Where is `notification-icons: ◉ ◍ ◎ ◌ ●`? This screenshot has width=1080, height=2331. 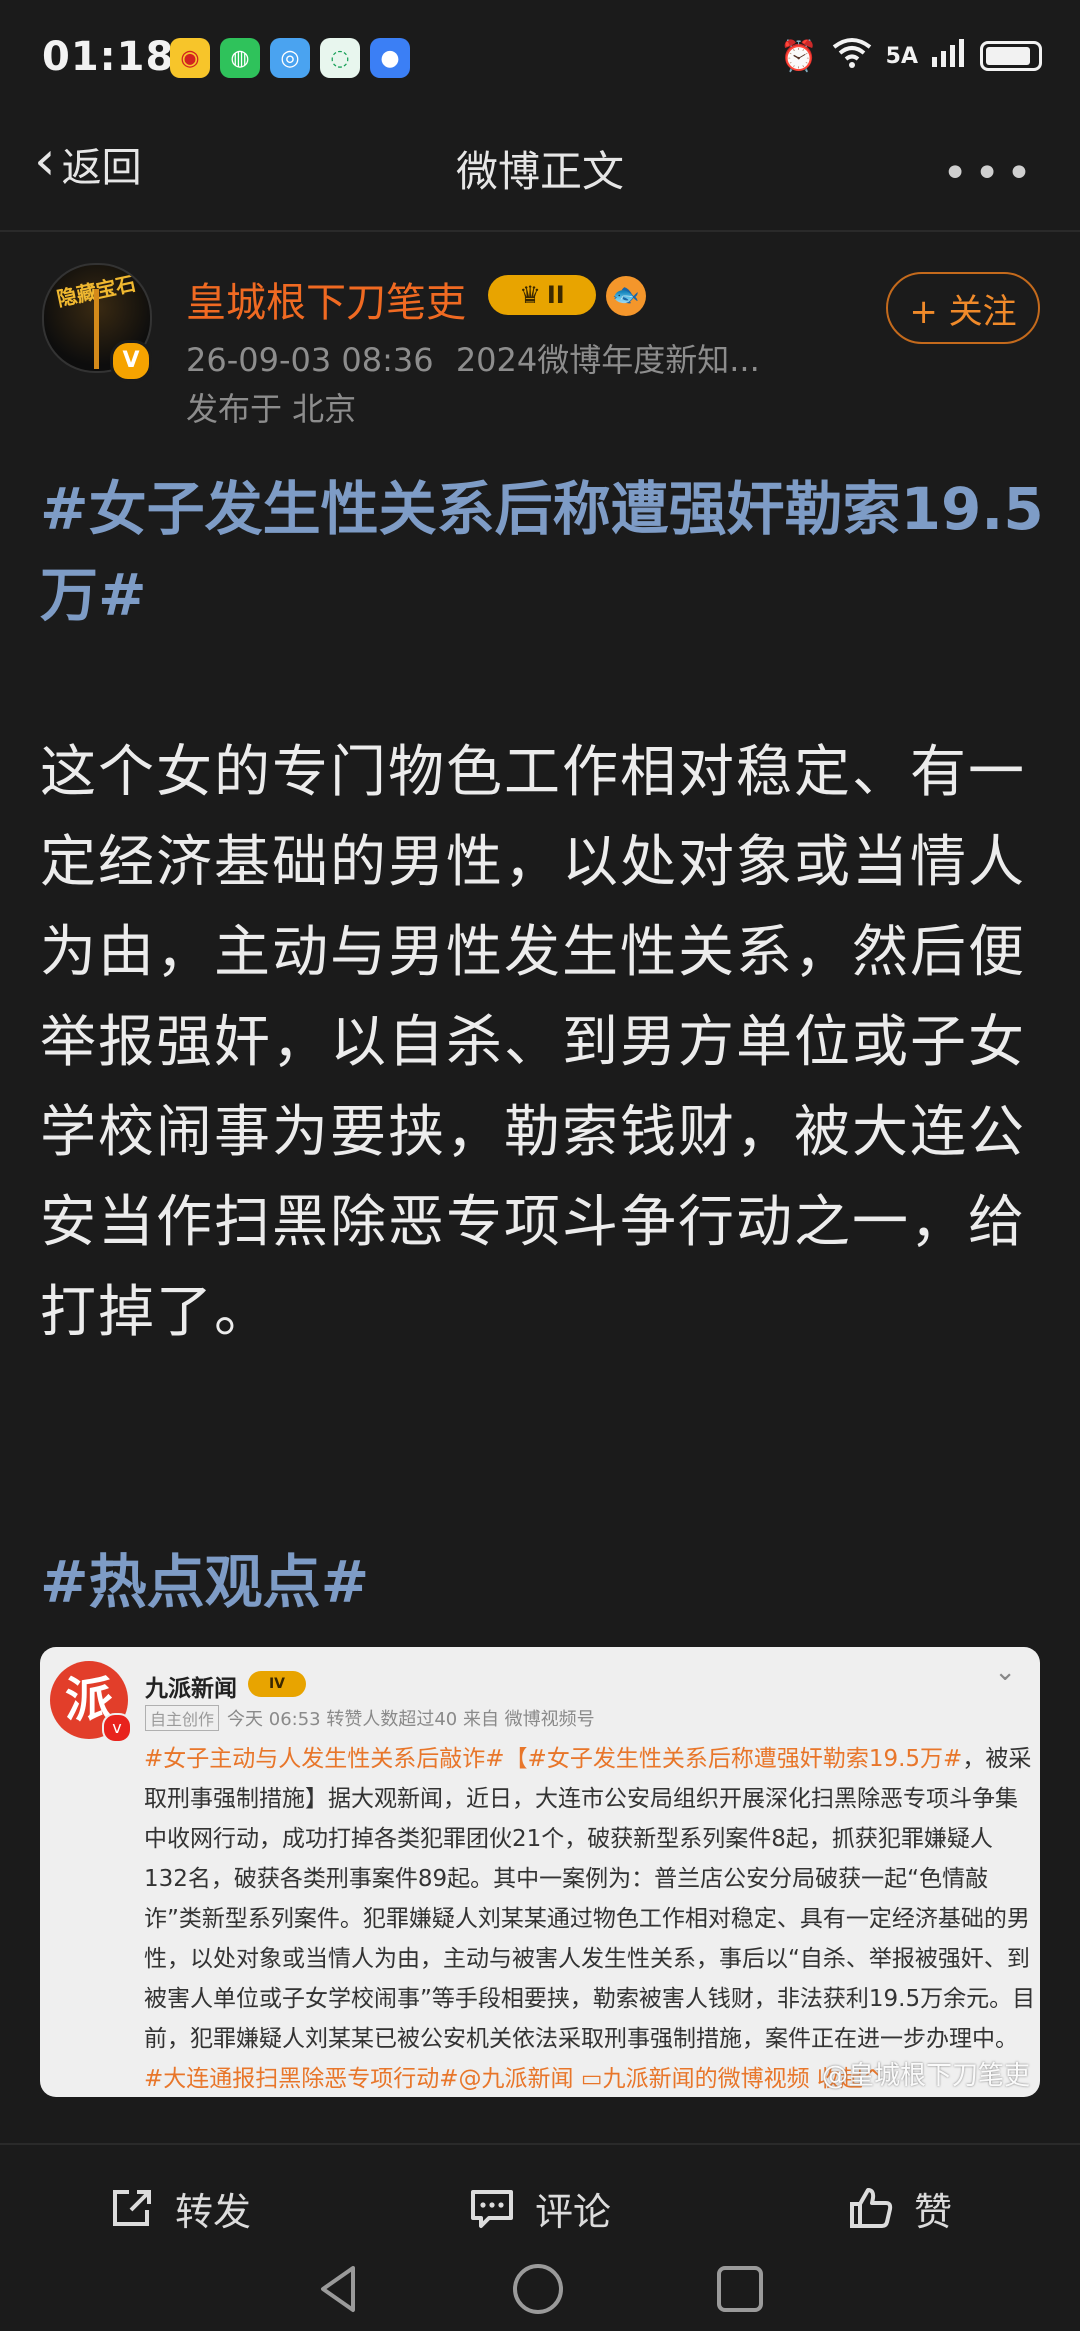
notification-icons: ◉ ◍ ◎ ◌ ● is located at coordinates (290, 58).